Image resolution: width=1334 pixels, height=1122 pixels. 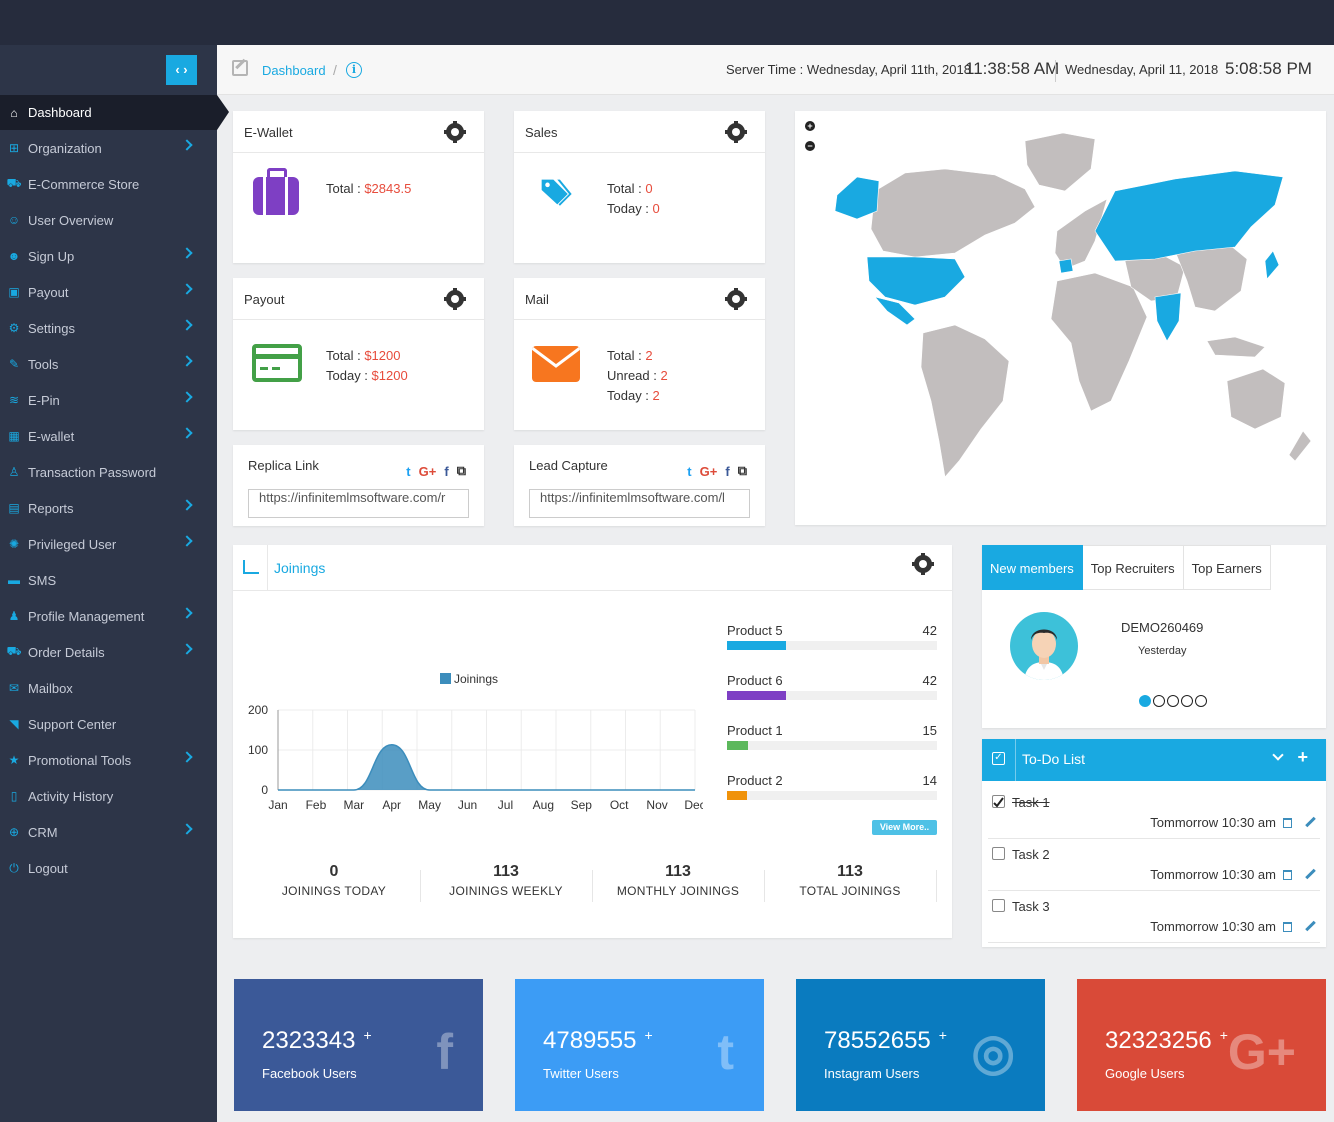 I want to click on replica-link-input: https://infinitemlmsoftware.com/r, so click(x=358, y=503).